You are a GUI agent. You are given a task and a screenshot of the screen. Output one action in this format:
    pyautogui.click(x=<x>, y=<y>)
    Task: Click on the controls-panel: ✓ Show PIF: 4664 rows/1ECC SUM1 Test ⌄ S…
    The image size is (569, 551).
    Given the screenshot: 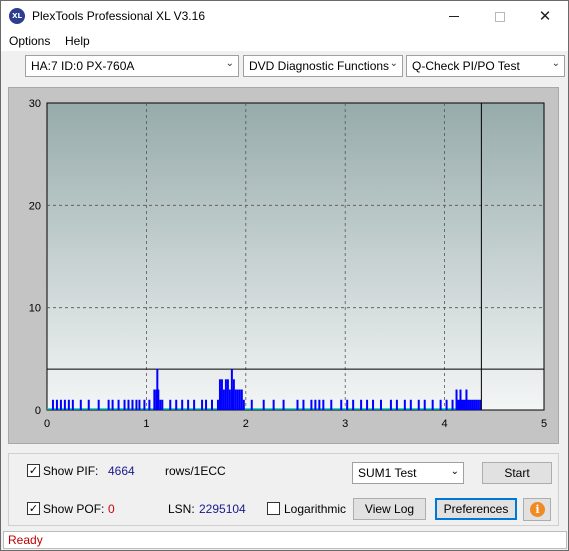 What is the action you would take?
    pyautogui.click(x=283, y=489)
    